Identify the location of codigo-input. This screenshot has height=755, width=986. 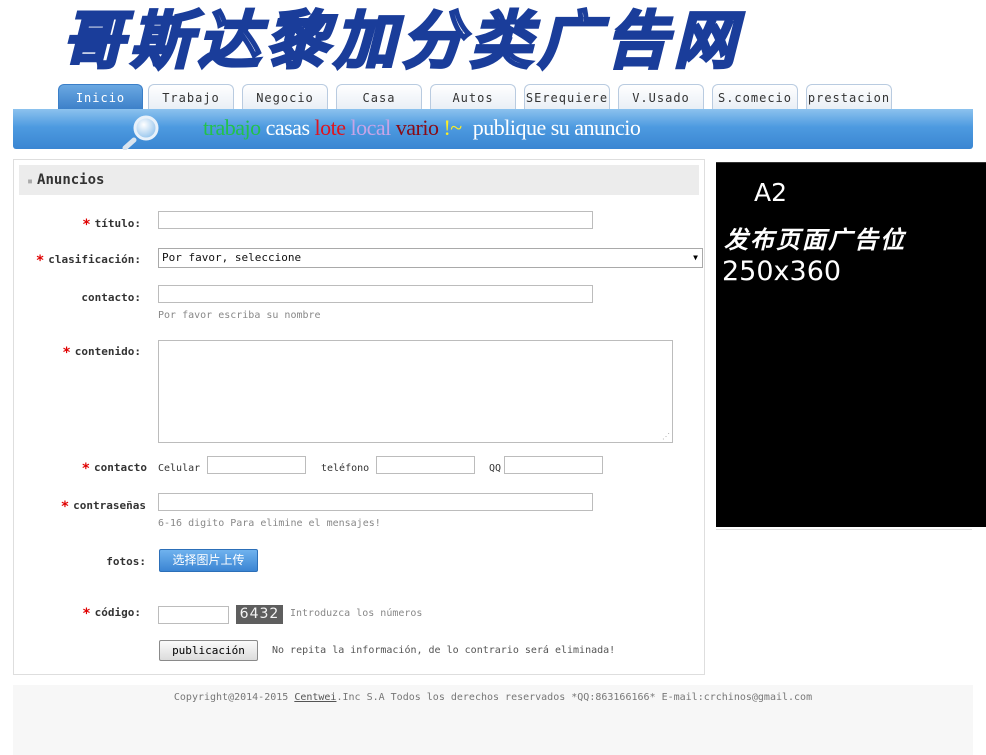
(193, 615).